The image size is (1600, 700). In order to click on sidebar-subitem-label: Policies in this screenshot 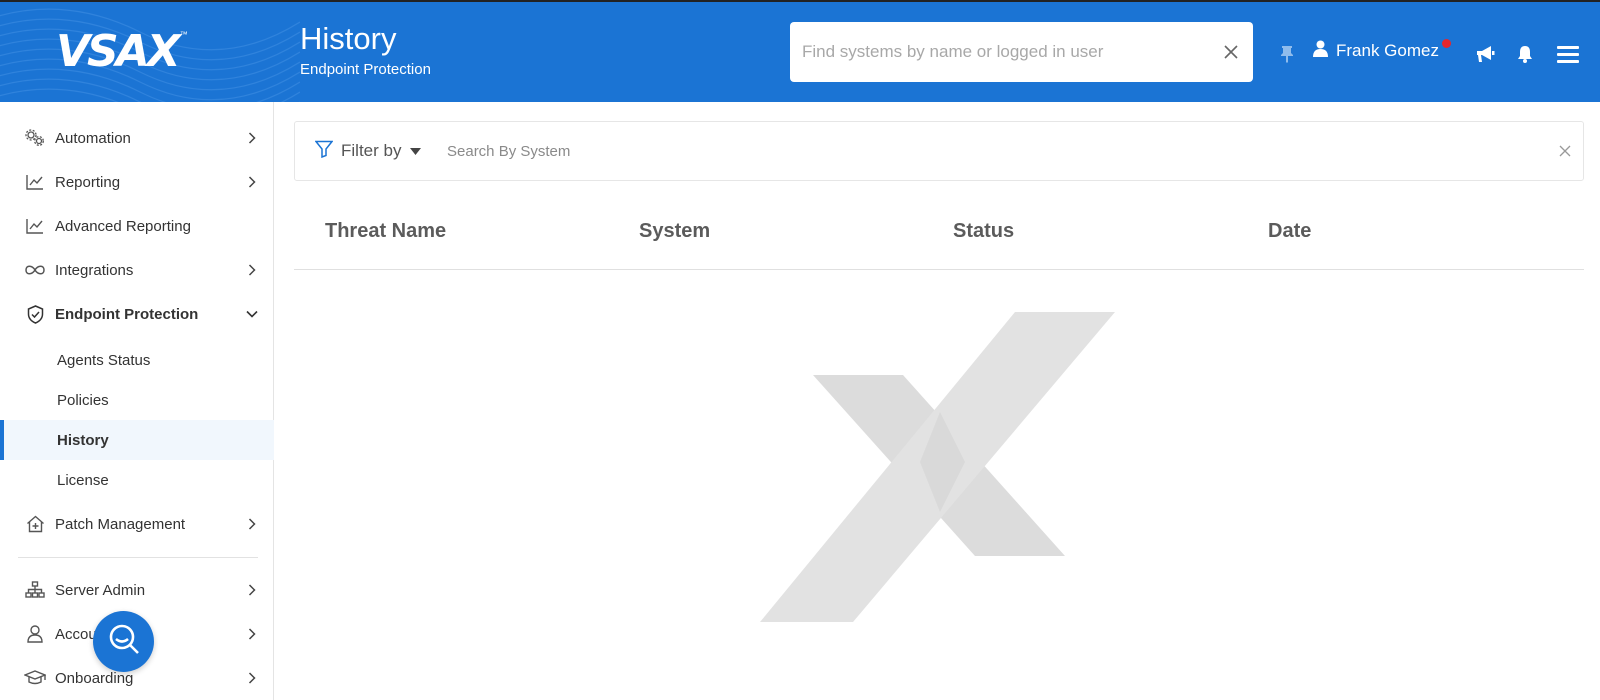, I will do `click(83, 400)`.